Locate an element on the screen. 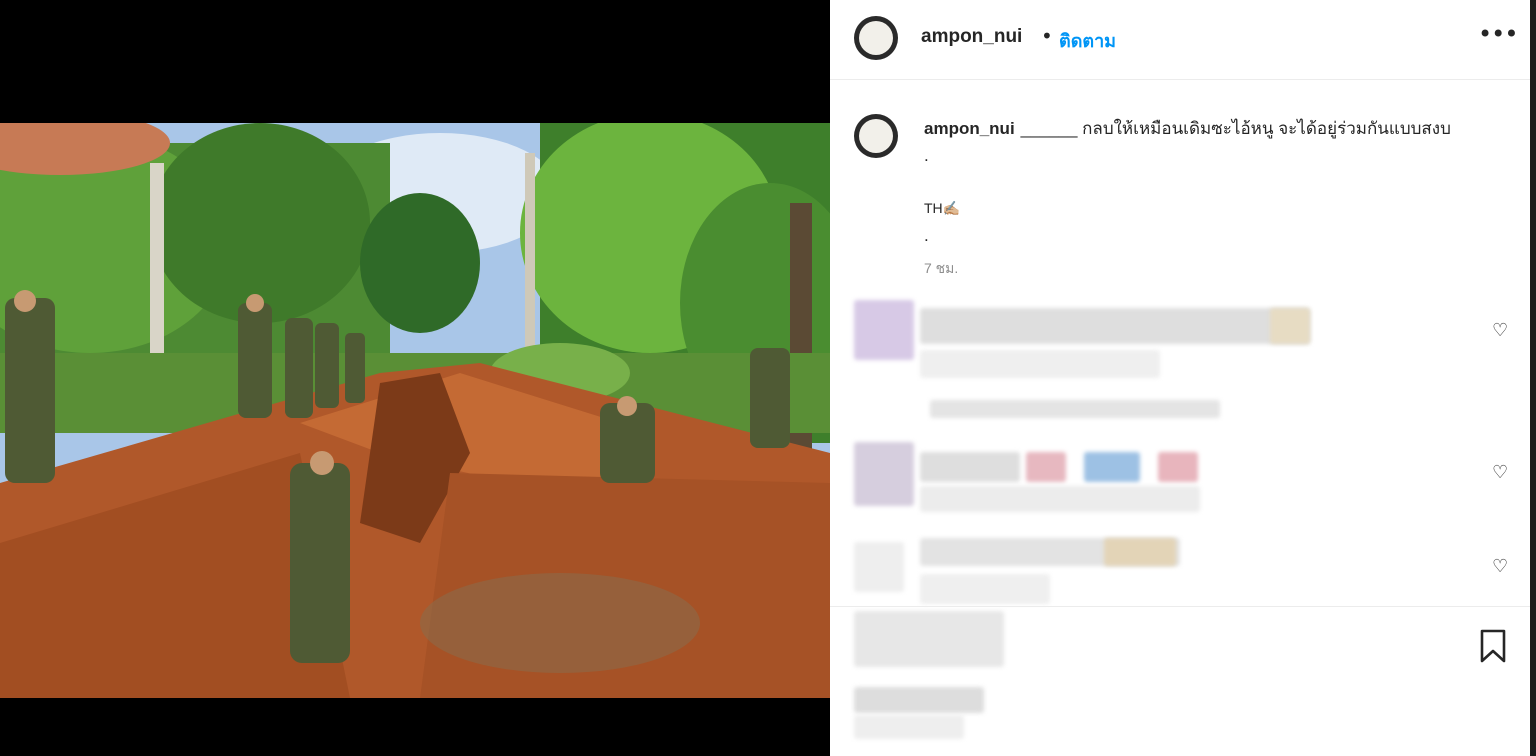 Image resolution: width=1536 pixels, height=756 pixels. caption-username: ampon_nui is located at coordinates (969, 128).